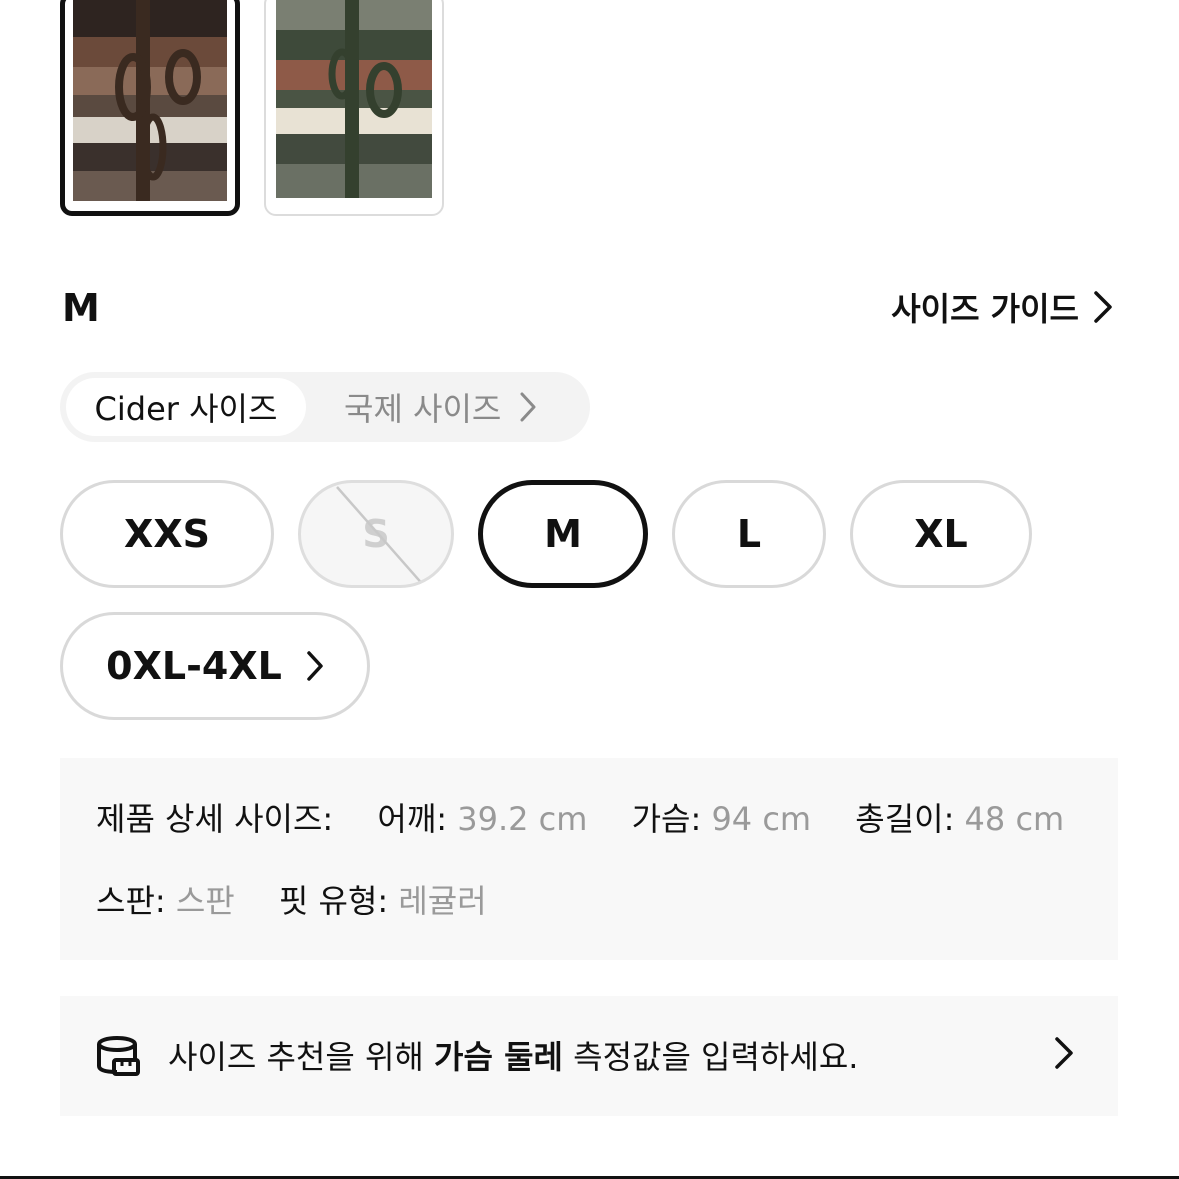 The height and width of the screenshot is (1179, 1179). Describe the element at coordinates (985, 309) in the screenshot. I see `size-guide-label: 사이즈 가이드` at that location.